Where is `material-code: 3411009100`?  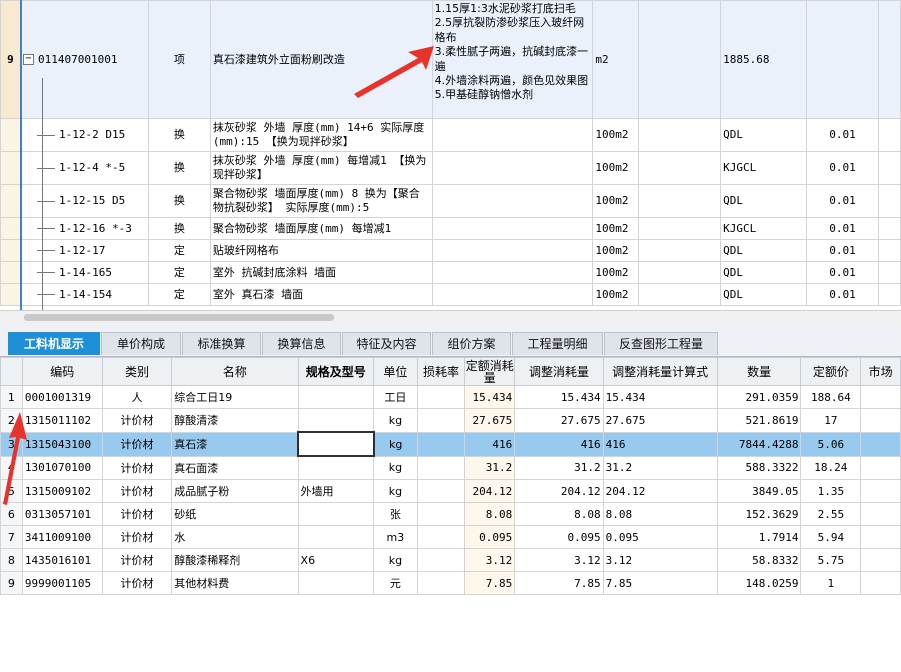 material-code: 3411009100 is located at coordinates (62, 537).